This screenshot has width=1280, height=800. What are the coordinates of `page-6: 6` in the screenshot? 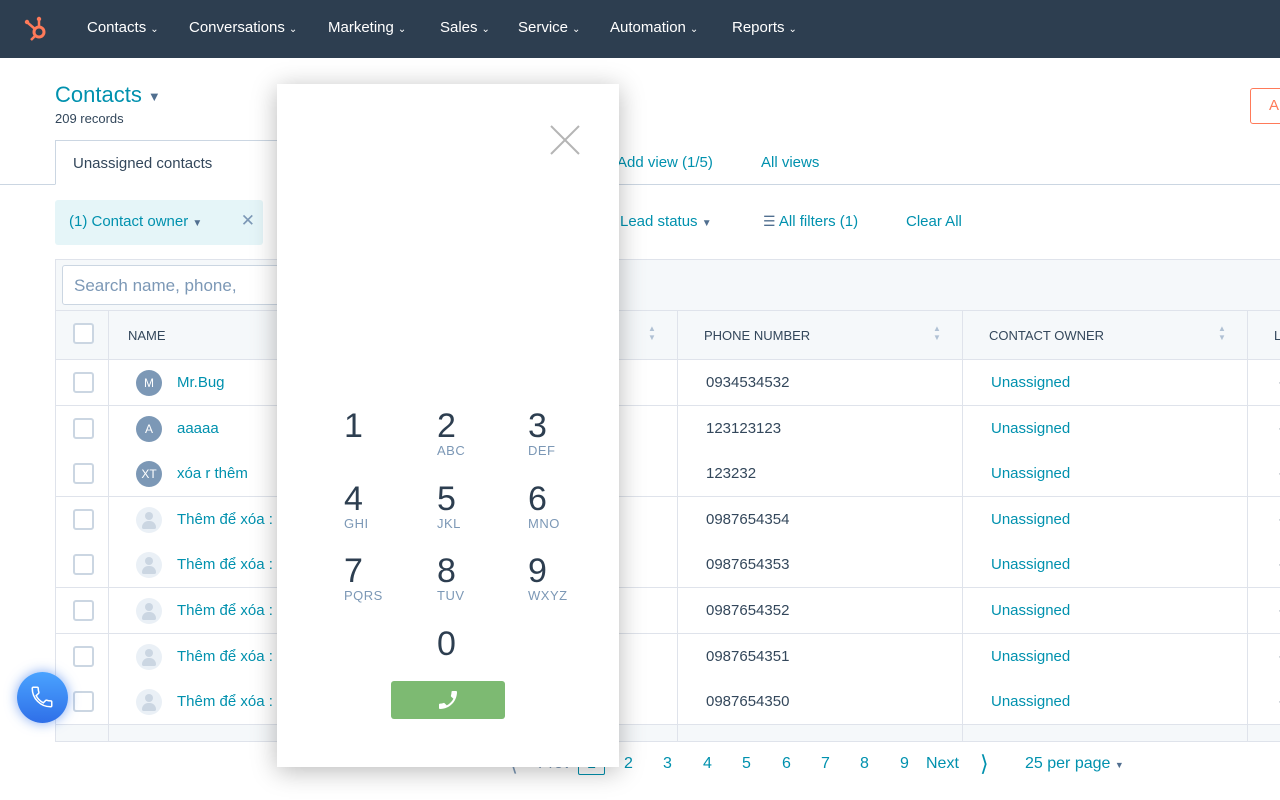 It's located at (786, 764).